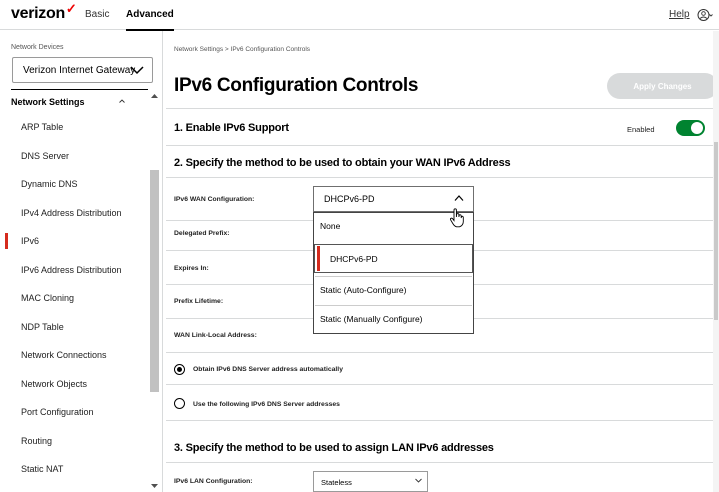  I want to click on logo-text: verizon, so click(38, 13).